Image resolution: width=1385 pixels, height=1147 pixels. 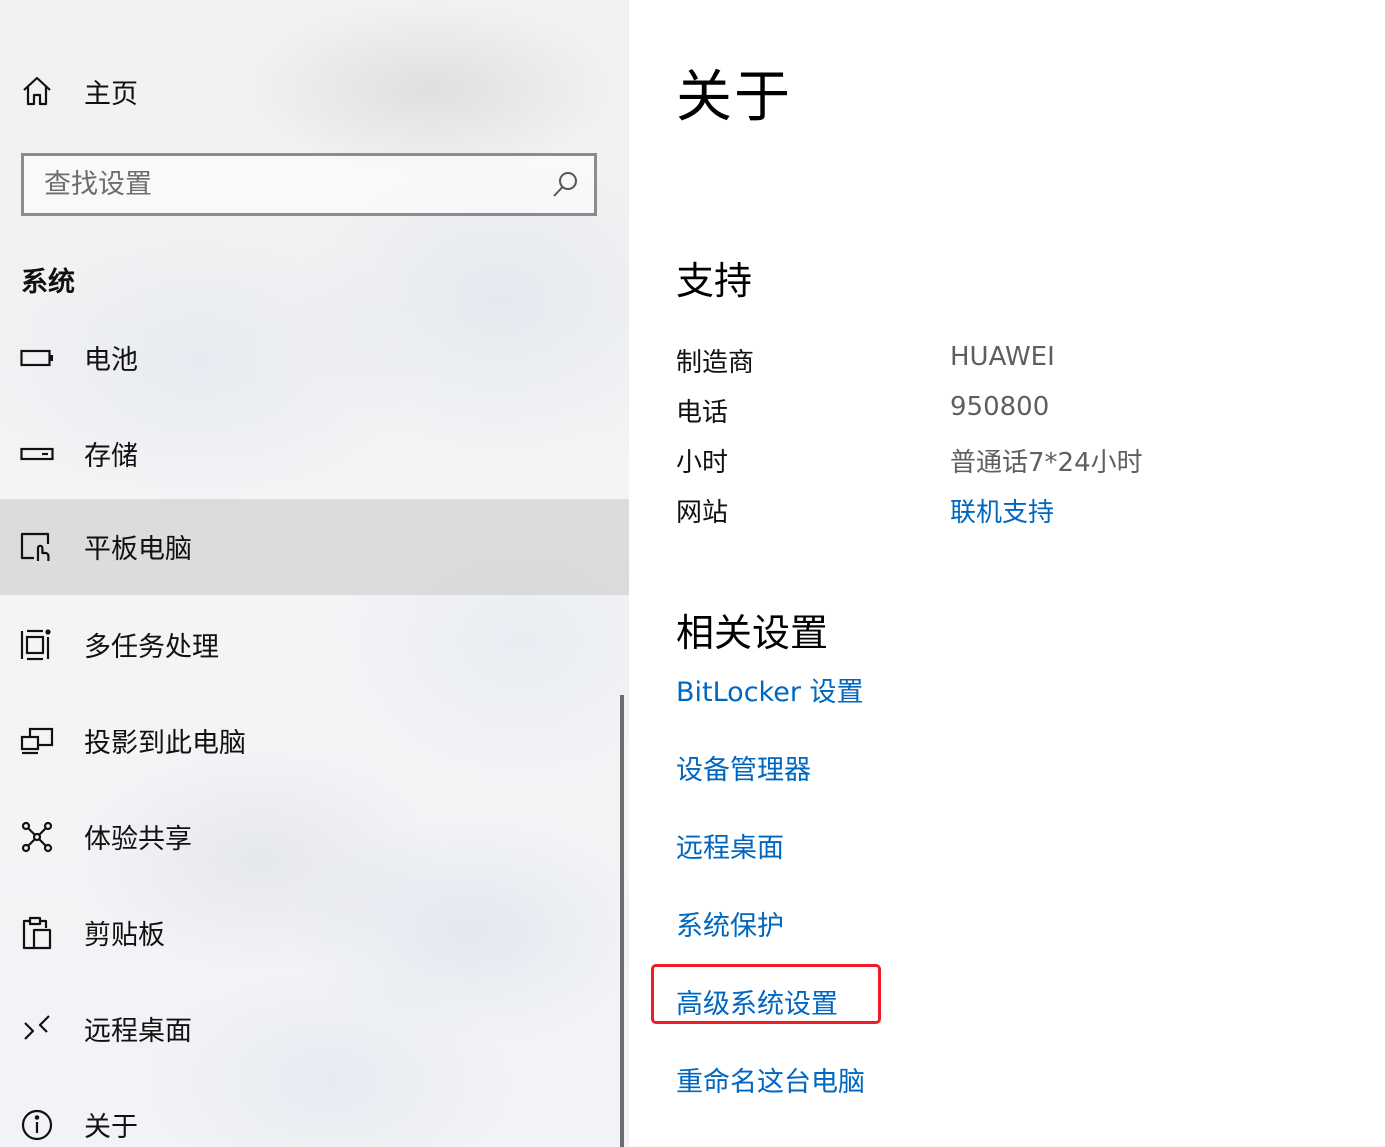 What do you see at coordinates (766, 994) in the screenshot?
I see `highlight-box` at bounding box center [766, 994].